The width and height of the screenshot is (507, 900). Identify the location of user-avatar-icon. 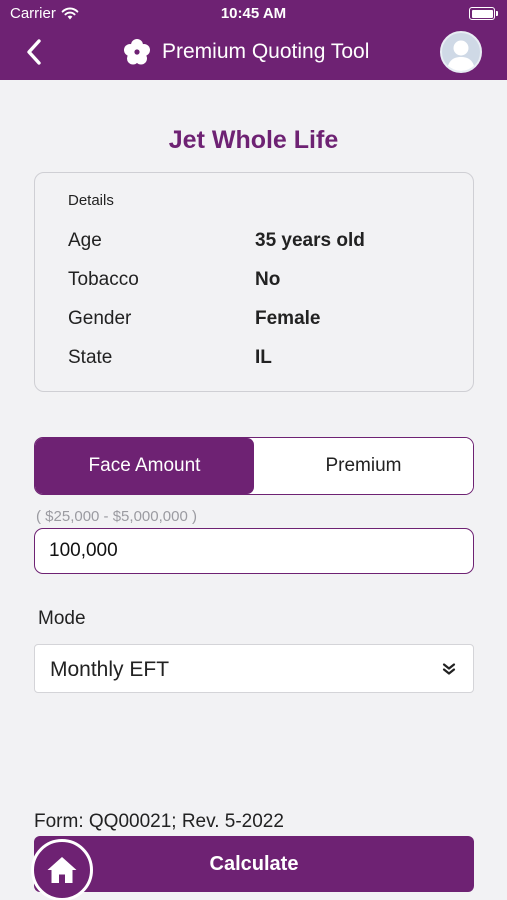
(461, 55).